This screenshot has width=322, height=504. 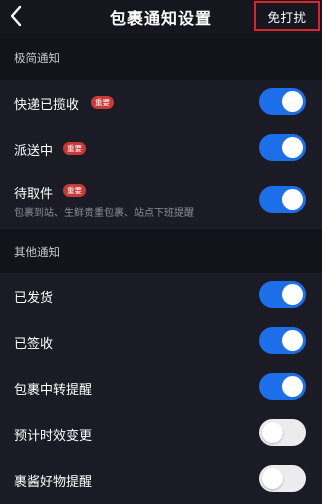 I want to click on toggle-shipped, so click(x=282, y=294).